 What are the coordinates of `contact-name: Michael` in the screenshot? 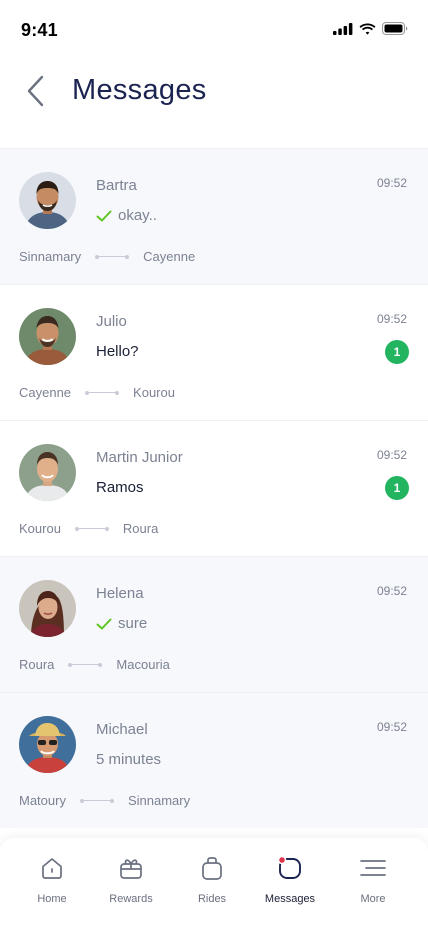 It's located at (122, 729).